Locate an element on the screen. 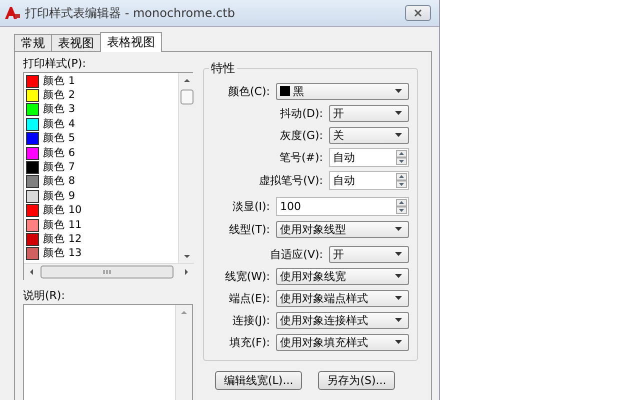 This screenshot has height=400, width=640. property-label: 笔号(#): is located at coordinates (301, 157).